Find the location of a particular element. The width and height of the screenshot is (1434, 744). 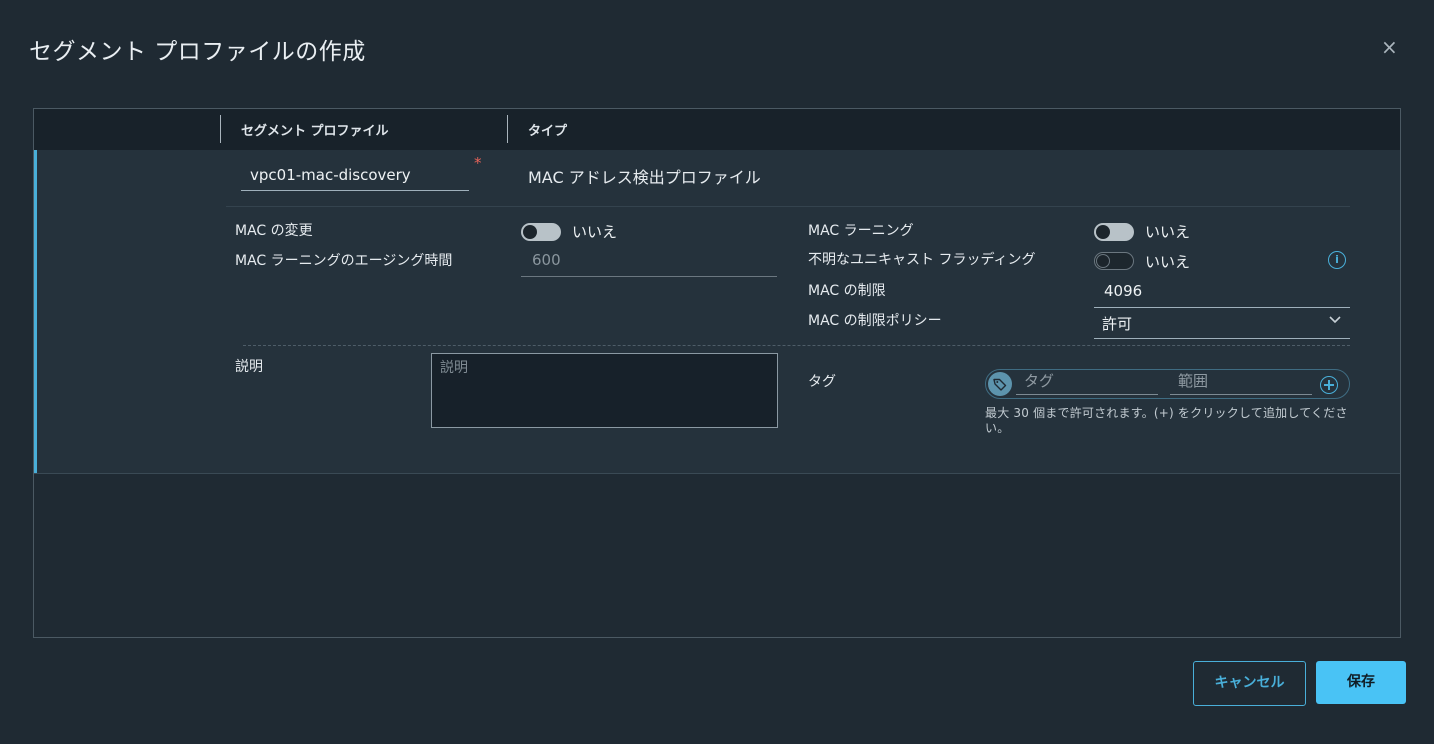

column-header-type: タイプ is located at coordinates (548, 131).